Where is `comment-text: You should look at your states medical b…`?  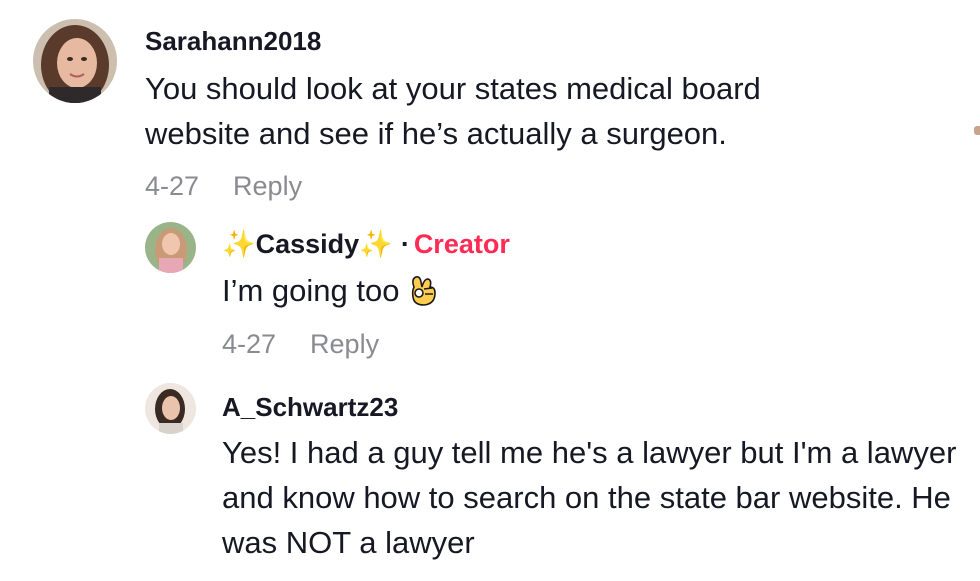
comment-text: You should look at your states medical b… is located at coordinates (453, 111).